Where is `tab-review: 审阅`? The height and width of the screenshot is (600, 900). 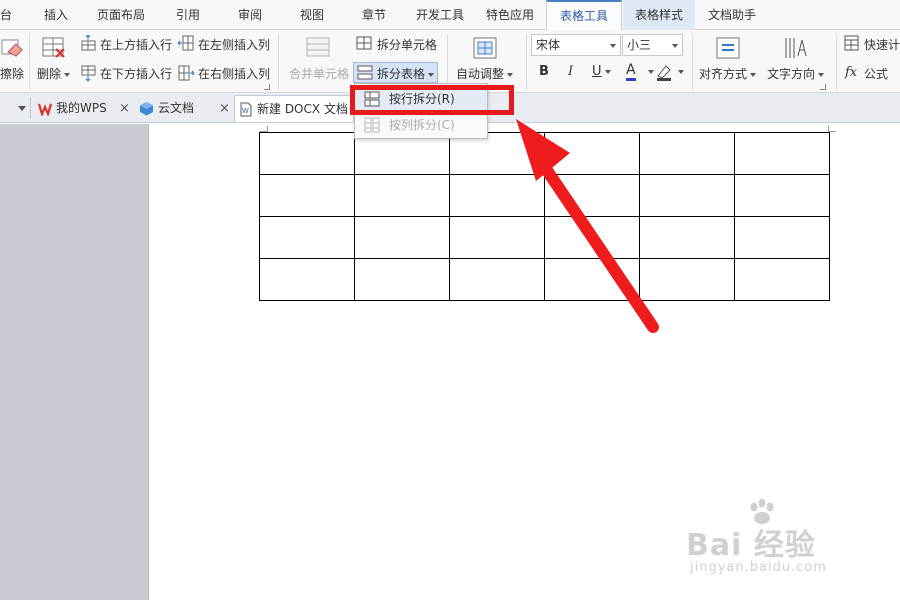
tab-review: 审阅 is located at coordinates (250, 15).